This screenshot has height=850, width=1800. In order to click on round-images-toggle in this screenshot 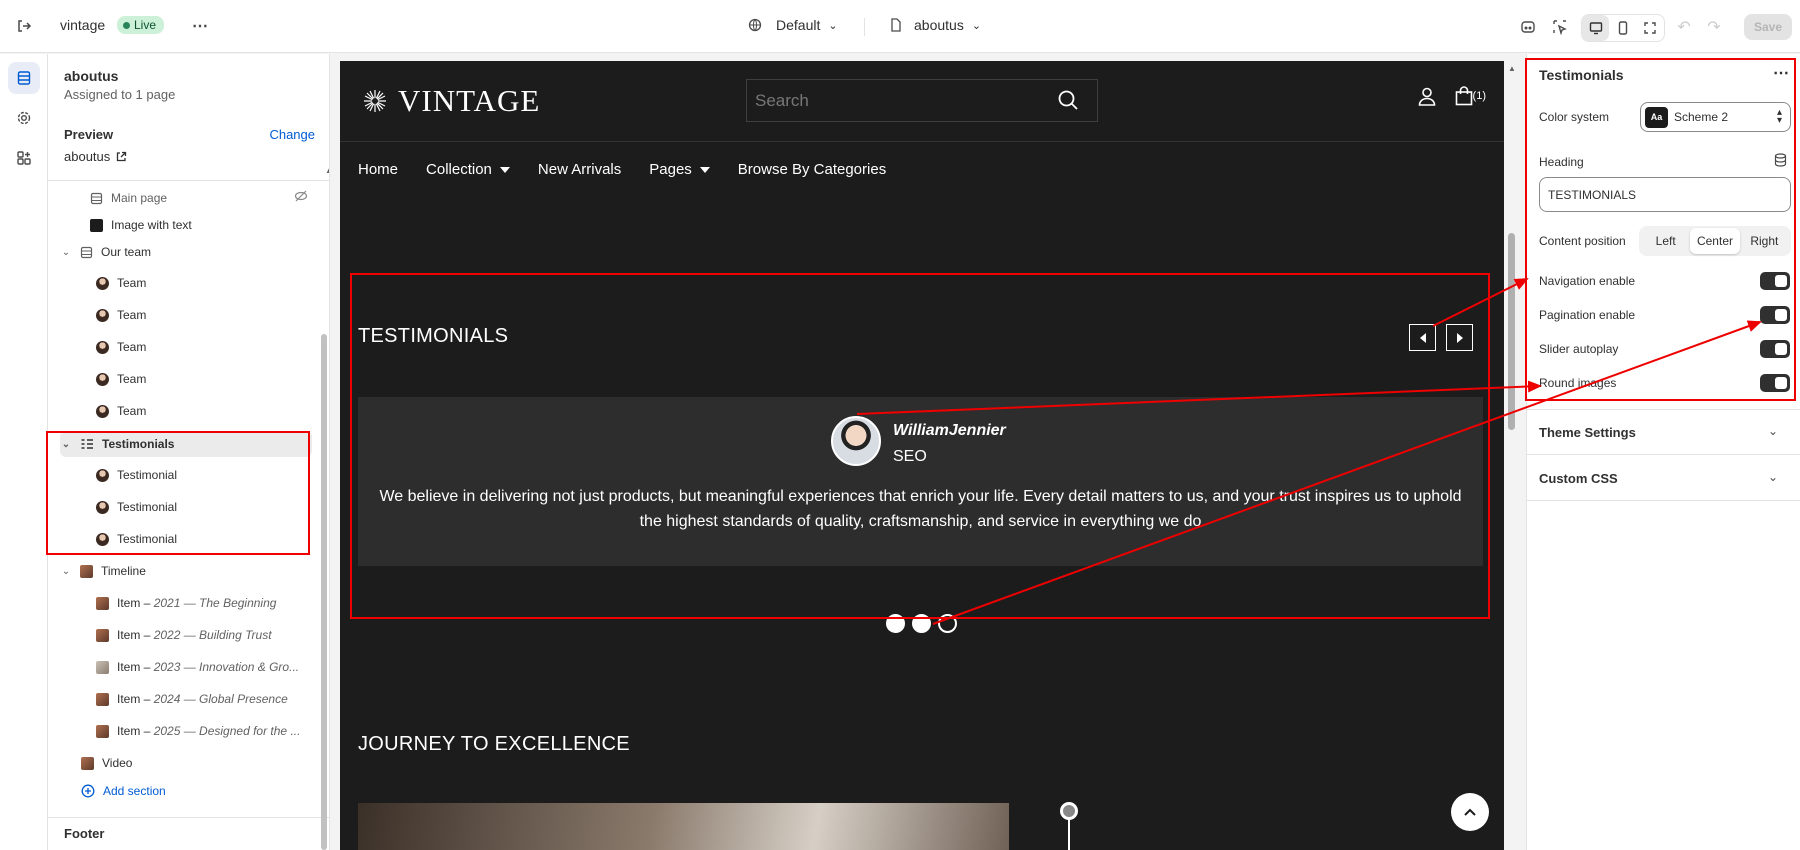, I will do `click(1775, 383)`.